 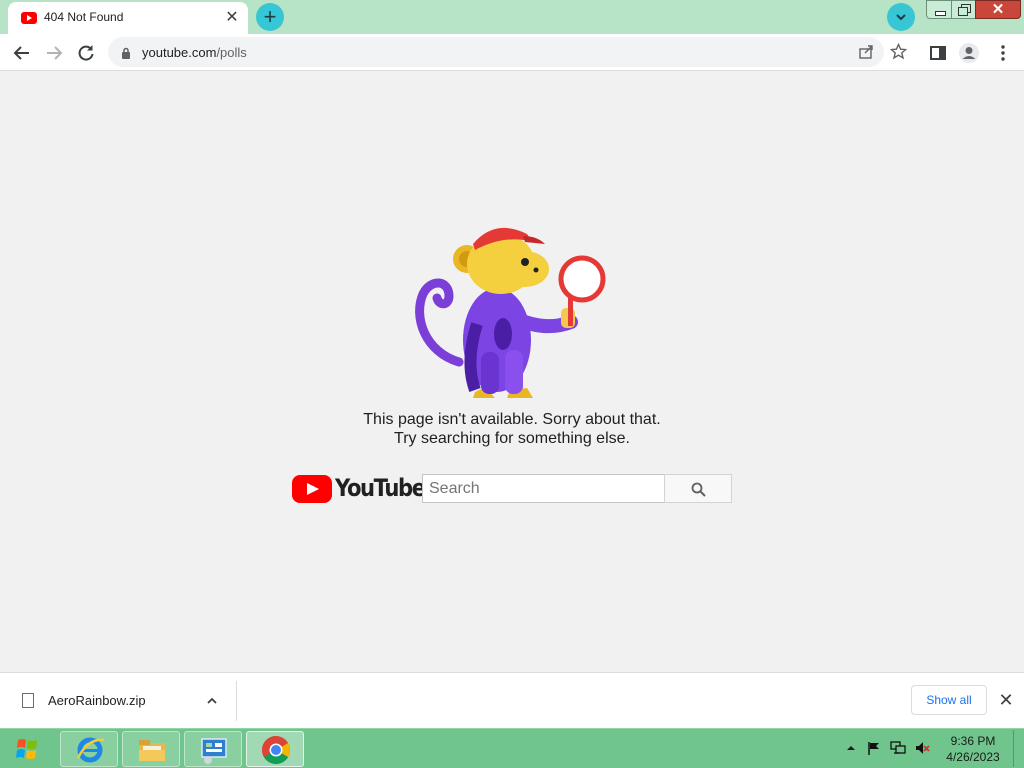 I want to click on search-icon, so click(x=698, y=489).